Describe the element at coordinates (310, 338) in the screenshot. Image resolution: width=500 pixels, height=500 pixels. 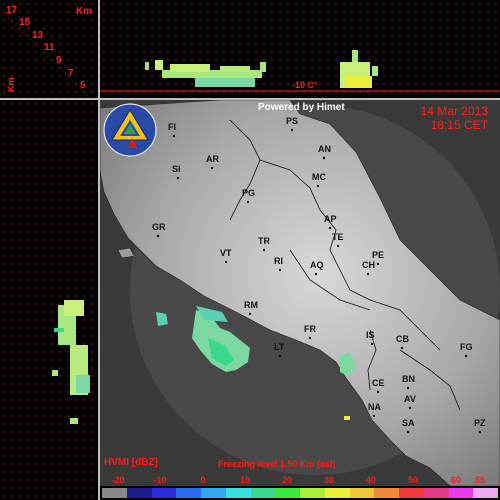
I see `province-marker-fr` at that location.